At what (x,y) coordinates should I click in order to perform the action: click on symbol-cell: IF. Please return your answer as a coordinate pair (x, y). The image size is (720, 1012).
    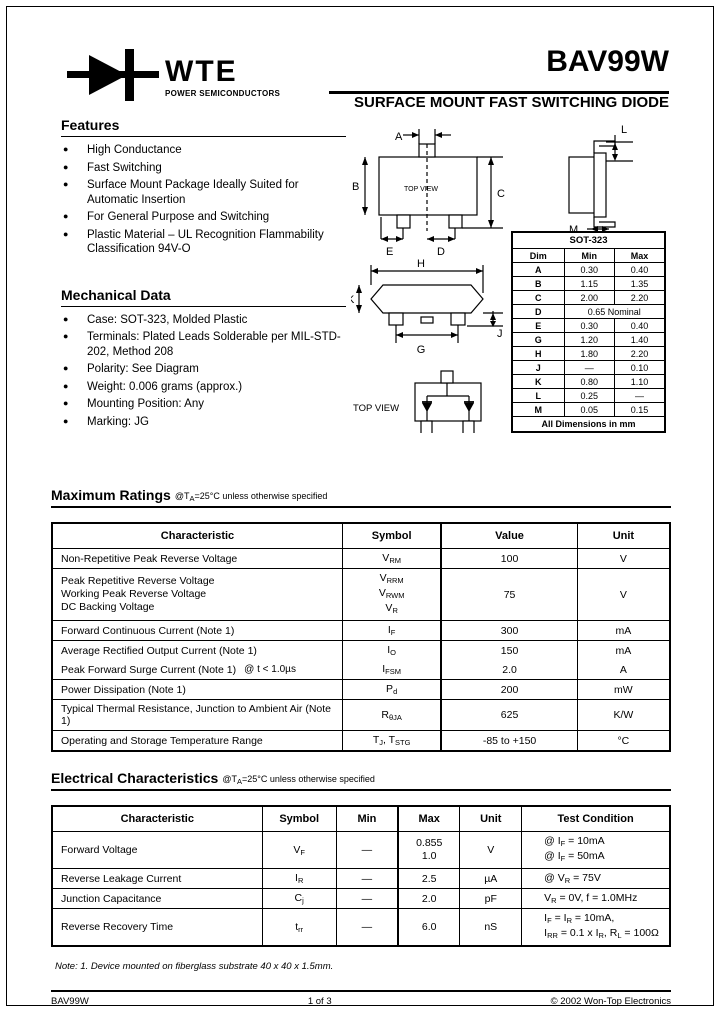
    Looking at the image, I should click on (391, 630).